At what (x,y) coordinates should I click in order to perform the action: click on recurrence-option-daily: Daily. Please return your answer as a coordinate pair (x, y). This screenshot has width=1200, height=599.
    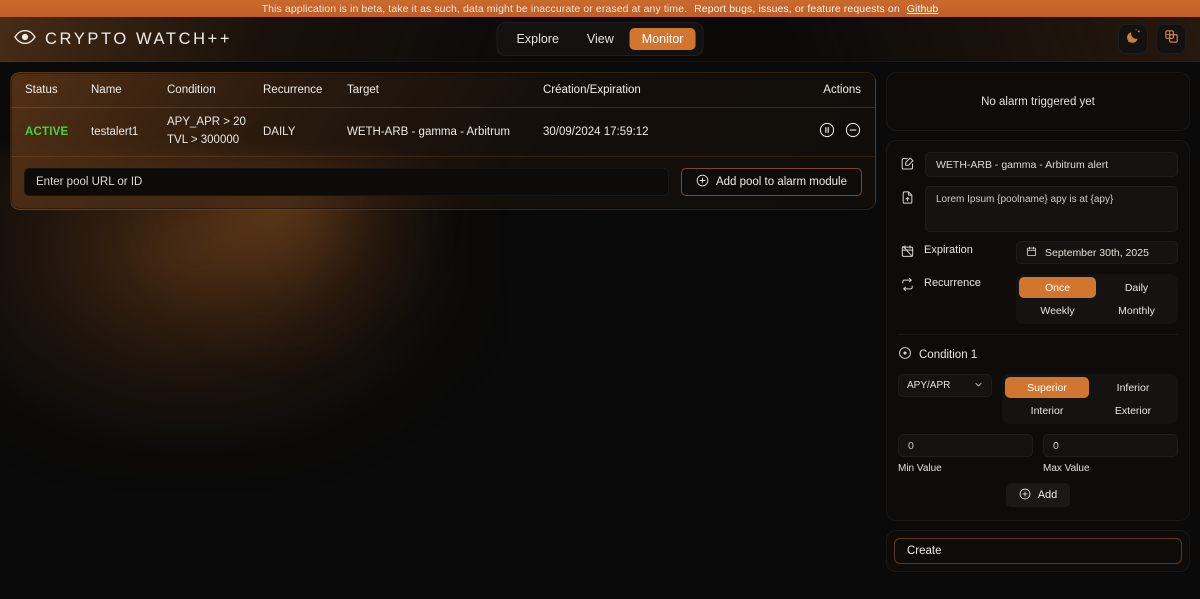
    Looking at the image, I should click on (1136, 287).